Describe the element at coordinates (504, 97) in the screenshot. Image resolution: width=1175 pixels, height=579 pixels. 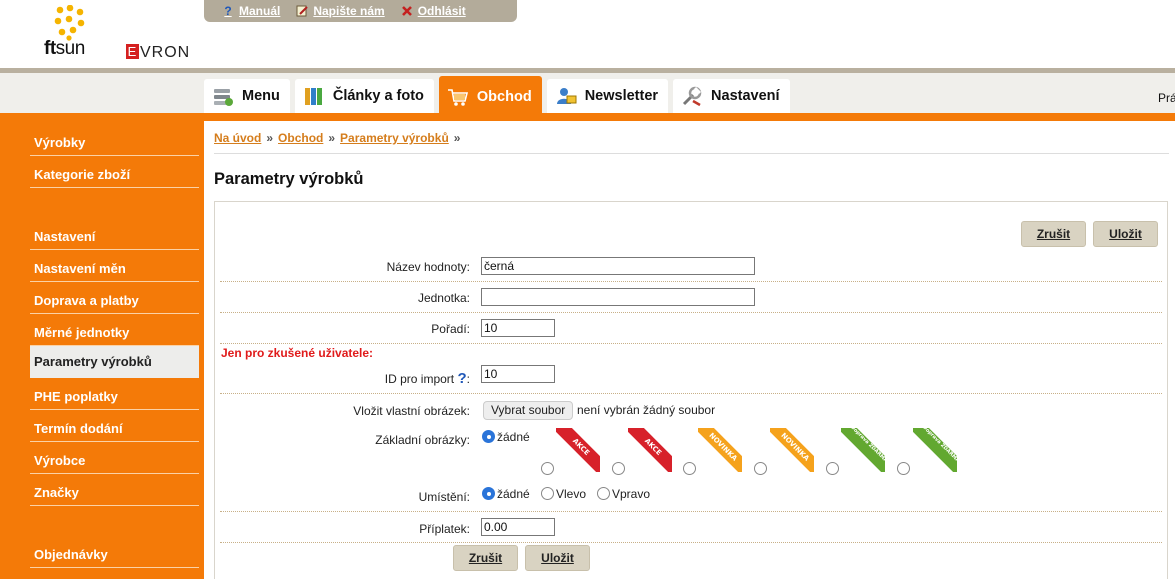
I see `tab-shop-label: Obchod` at that location.